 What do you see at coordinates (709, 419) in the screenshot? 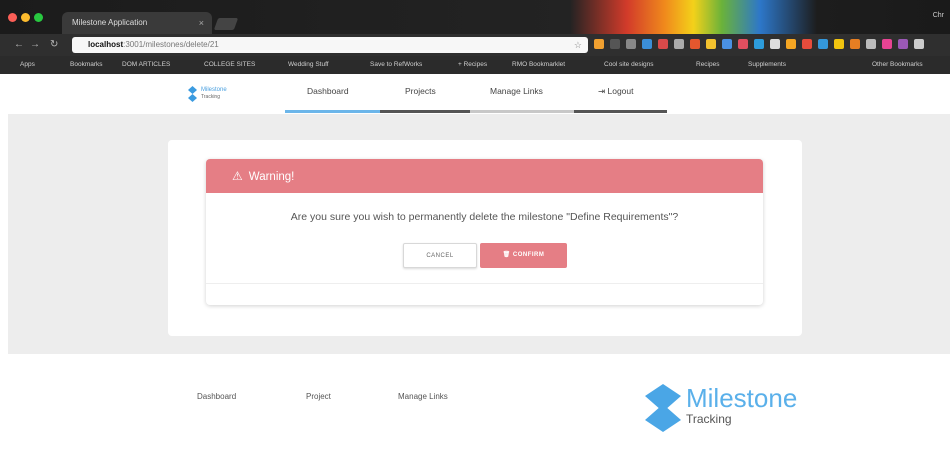
I see `footer-logo-sub: Tracking` at bounding box center [709, 419].